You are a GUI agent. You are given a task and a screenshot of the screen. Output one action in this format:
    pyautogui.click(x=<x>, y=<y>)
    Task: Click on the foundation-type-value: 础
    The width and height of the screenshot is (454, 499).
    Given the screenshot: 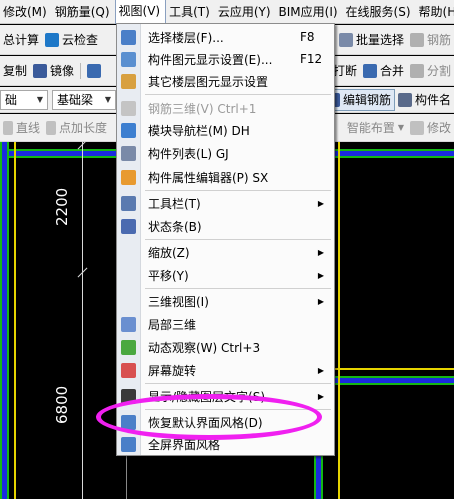 What is the action you would take?
    pyautogui.click(x=11, y=100)
    